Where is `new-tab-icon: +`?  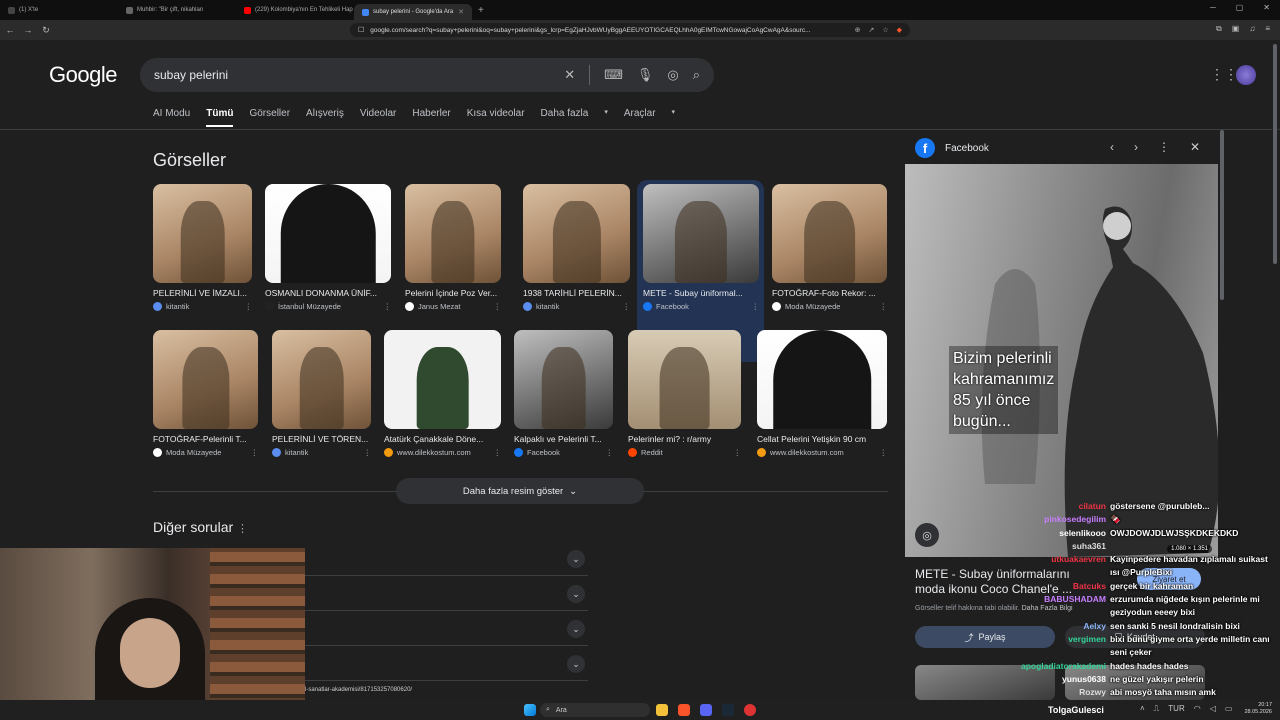 new-tab-icon: + is located at coordinates (481, 10).